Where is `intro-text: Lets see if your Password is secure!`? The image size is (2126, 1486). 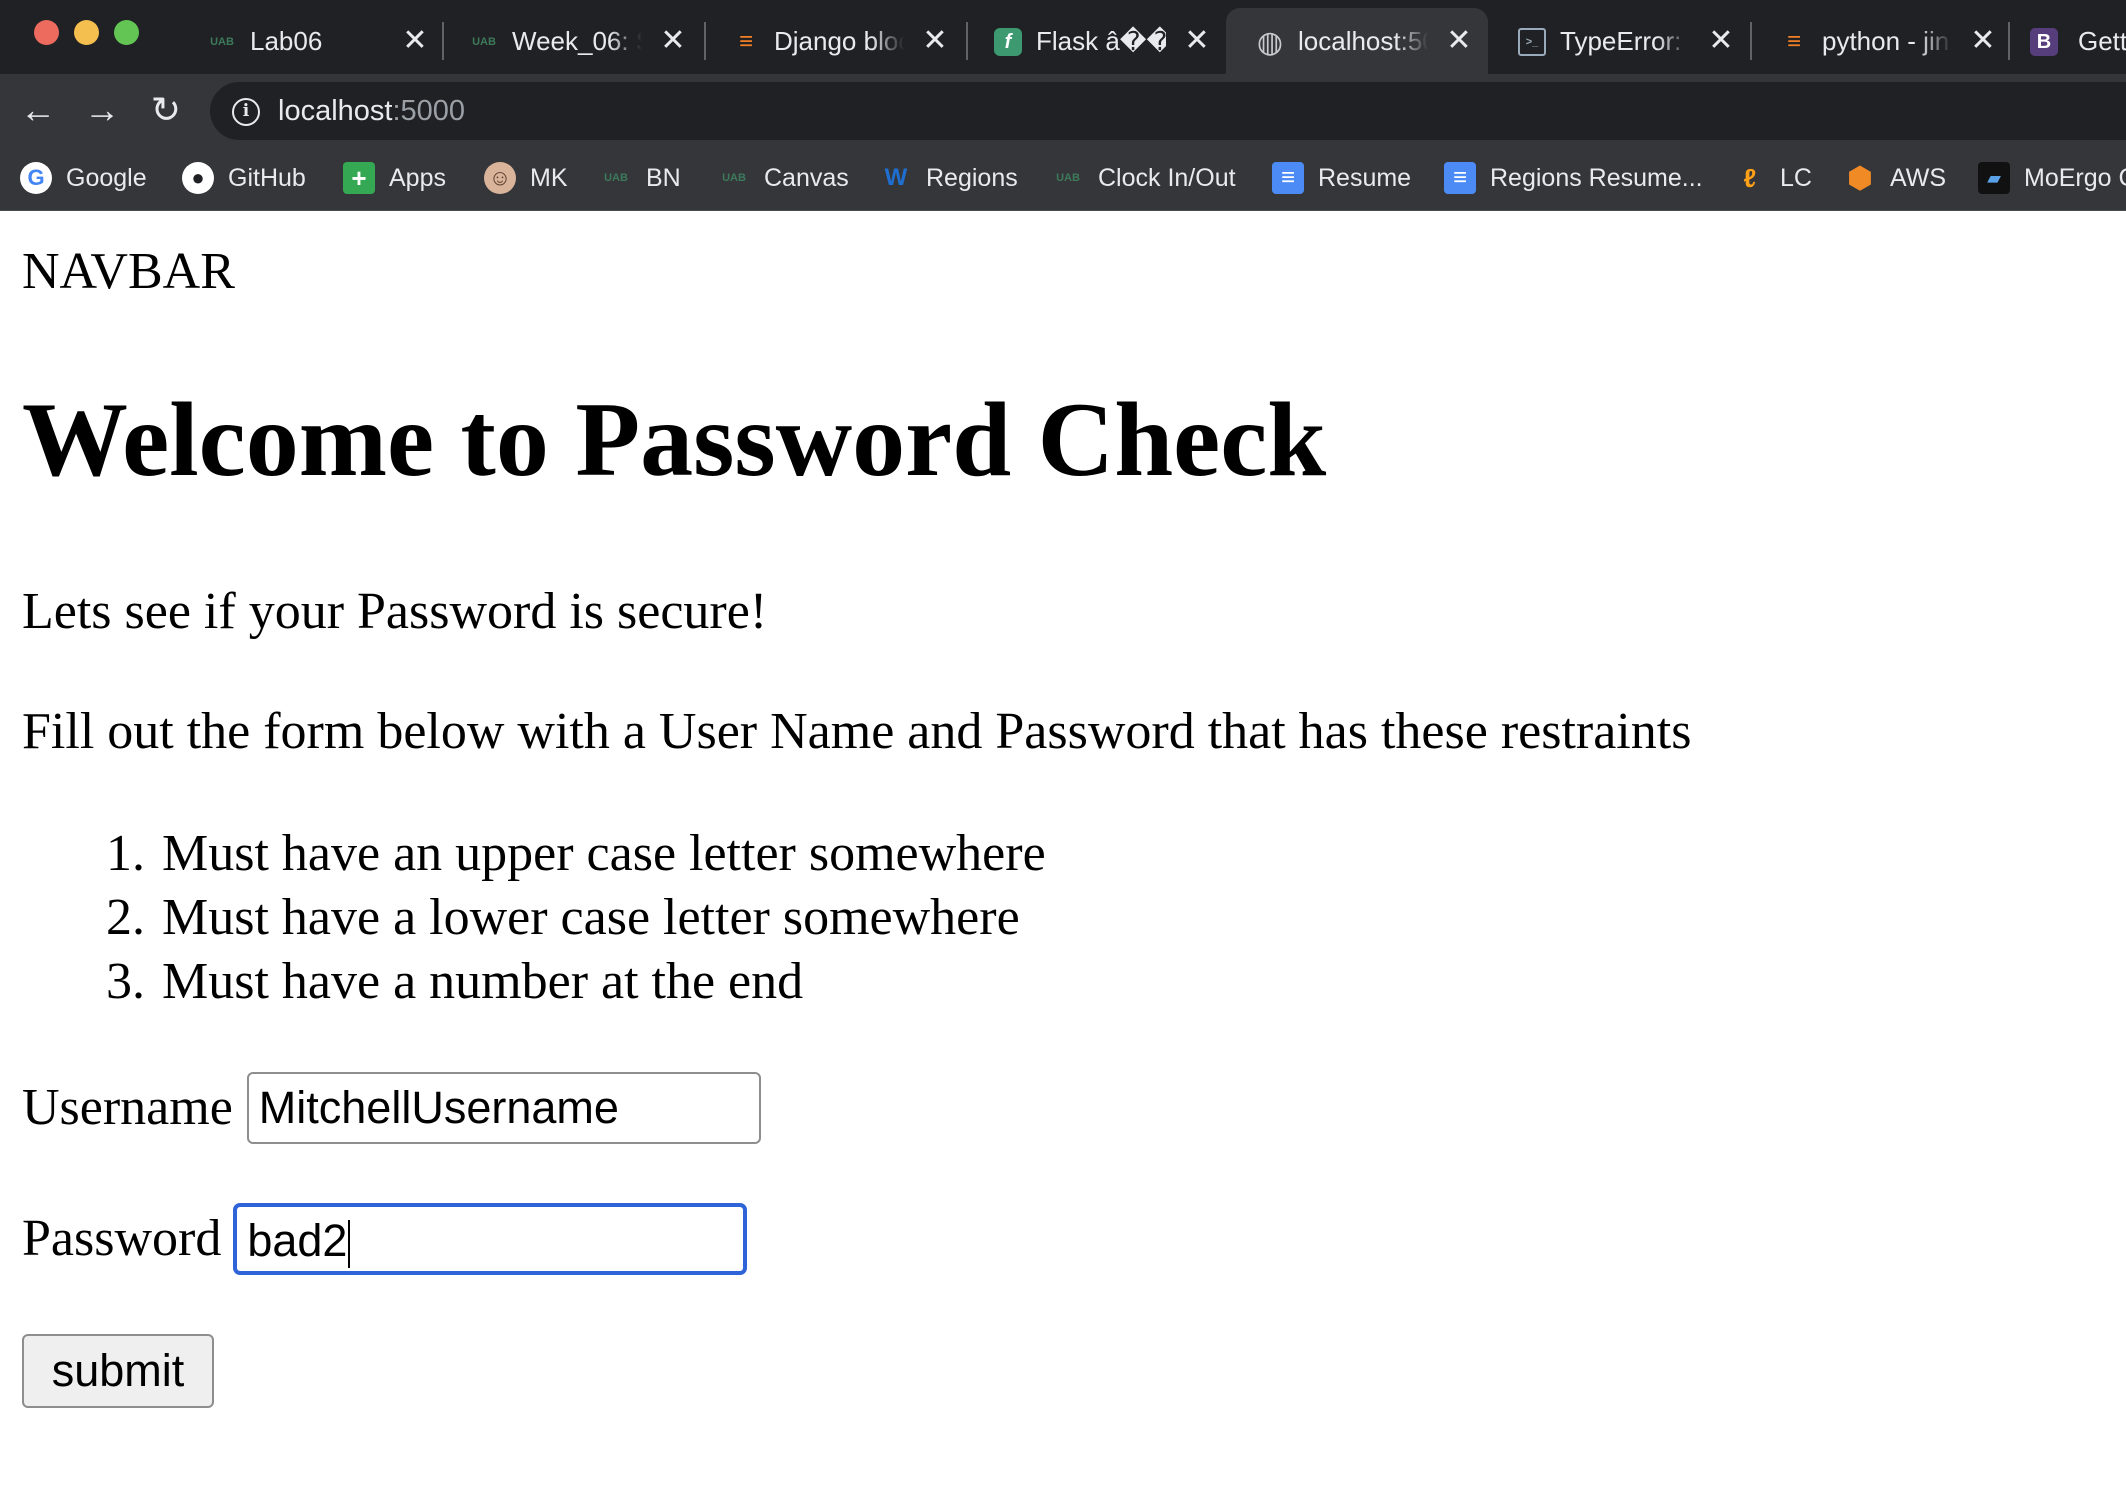
intro-text: Lets see if your Password is secure! is located at coordinates (395, 611).